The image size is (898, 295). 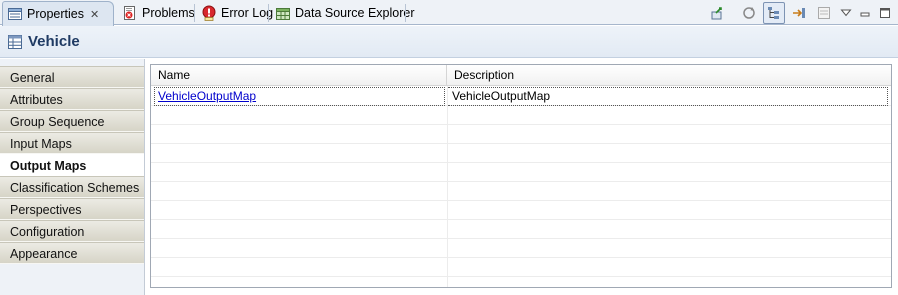 What do you see at coordinates (283, 13) in the screenshot?
I see `data-source-explorer-icon` at bounding box center [283, 13].